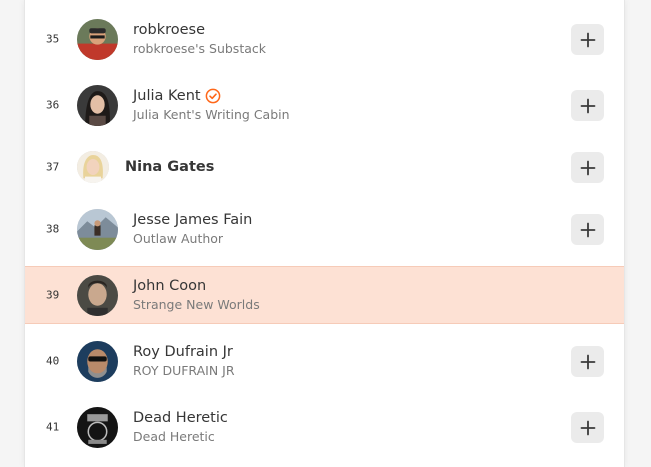 Image resolution: width=651 pixels, height=467 pixels. I want to click on woman-portrait-light-icon, so click(93, 167).